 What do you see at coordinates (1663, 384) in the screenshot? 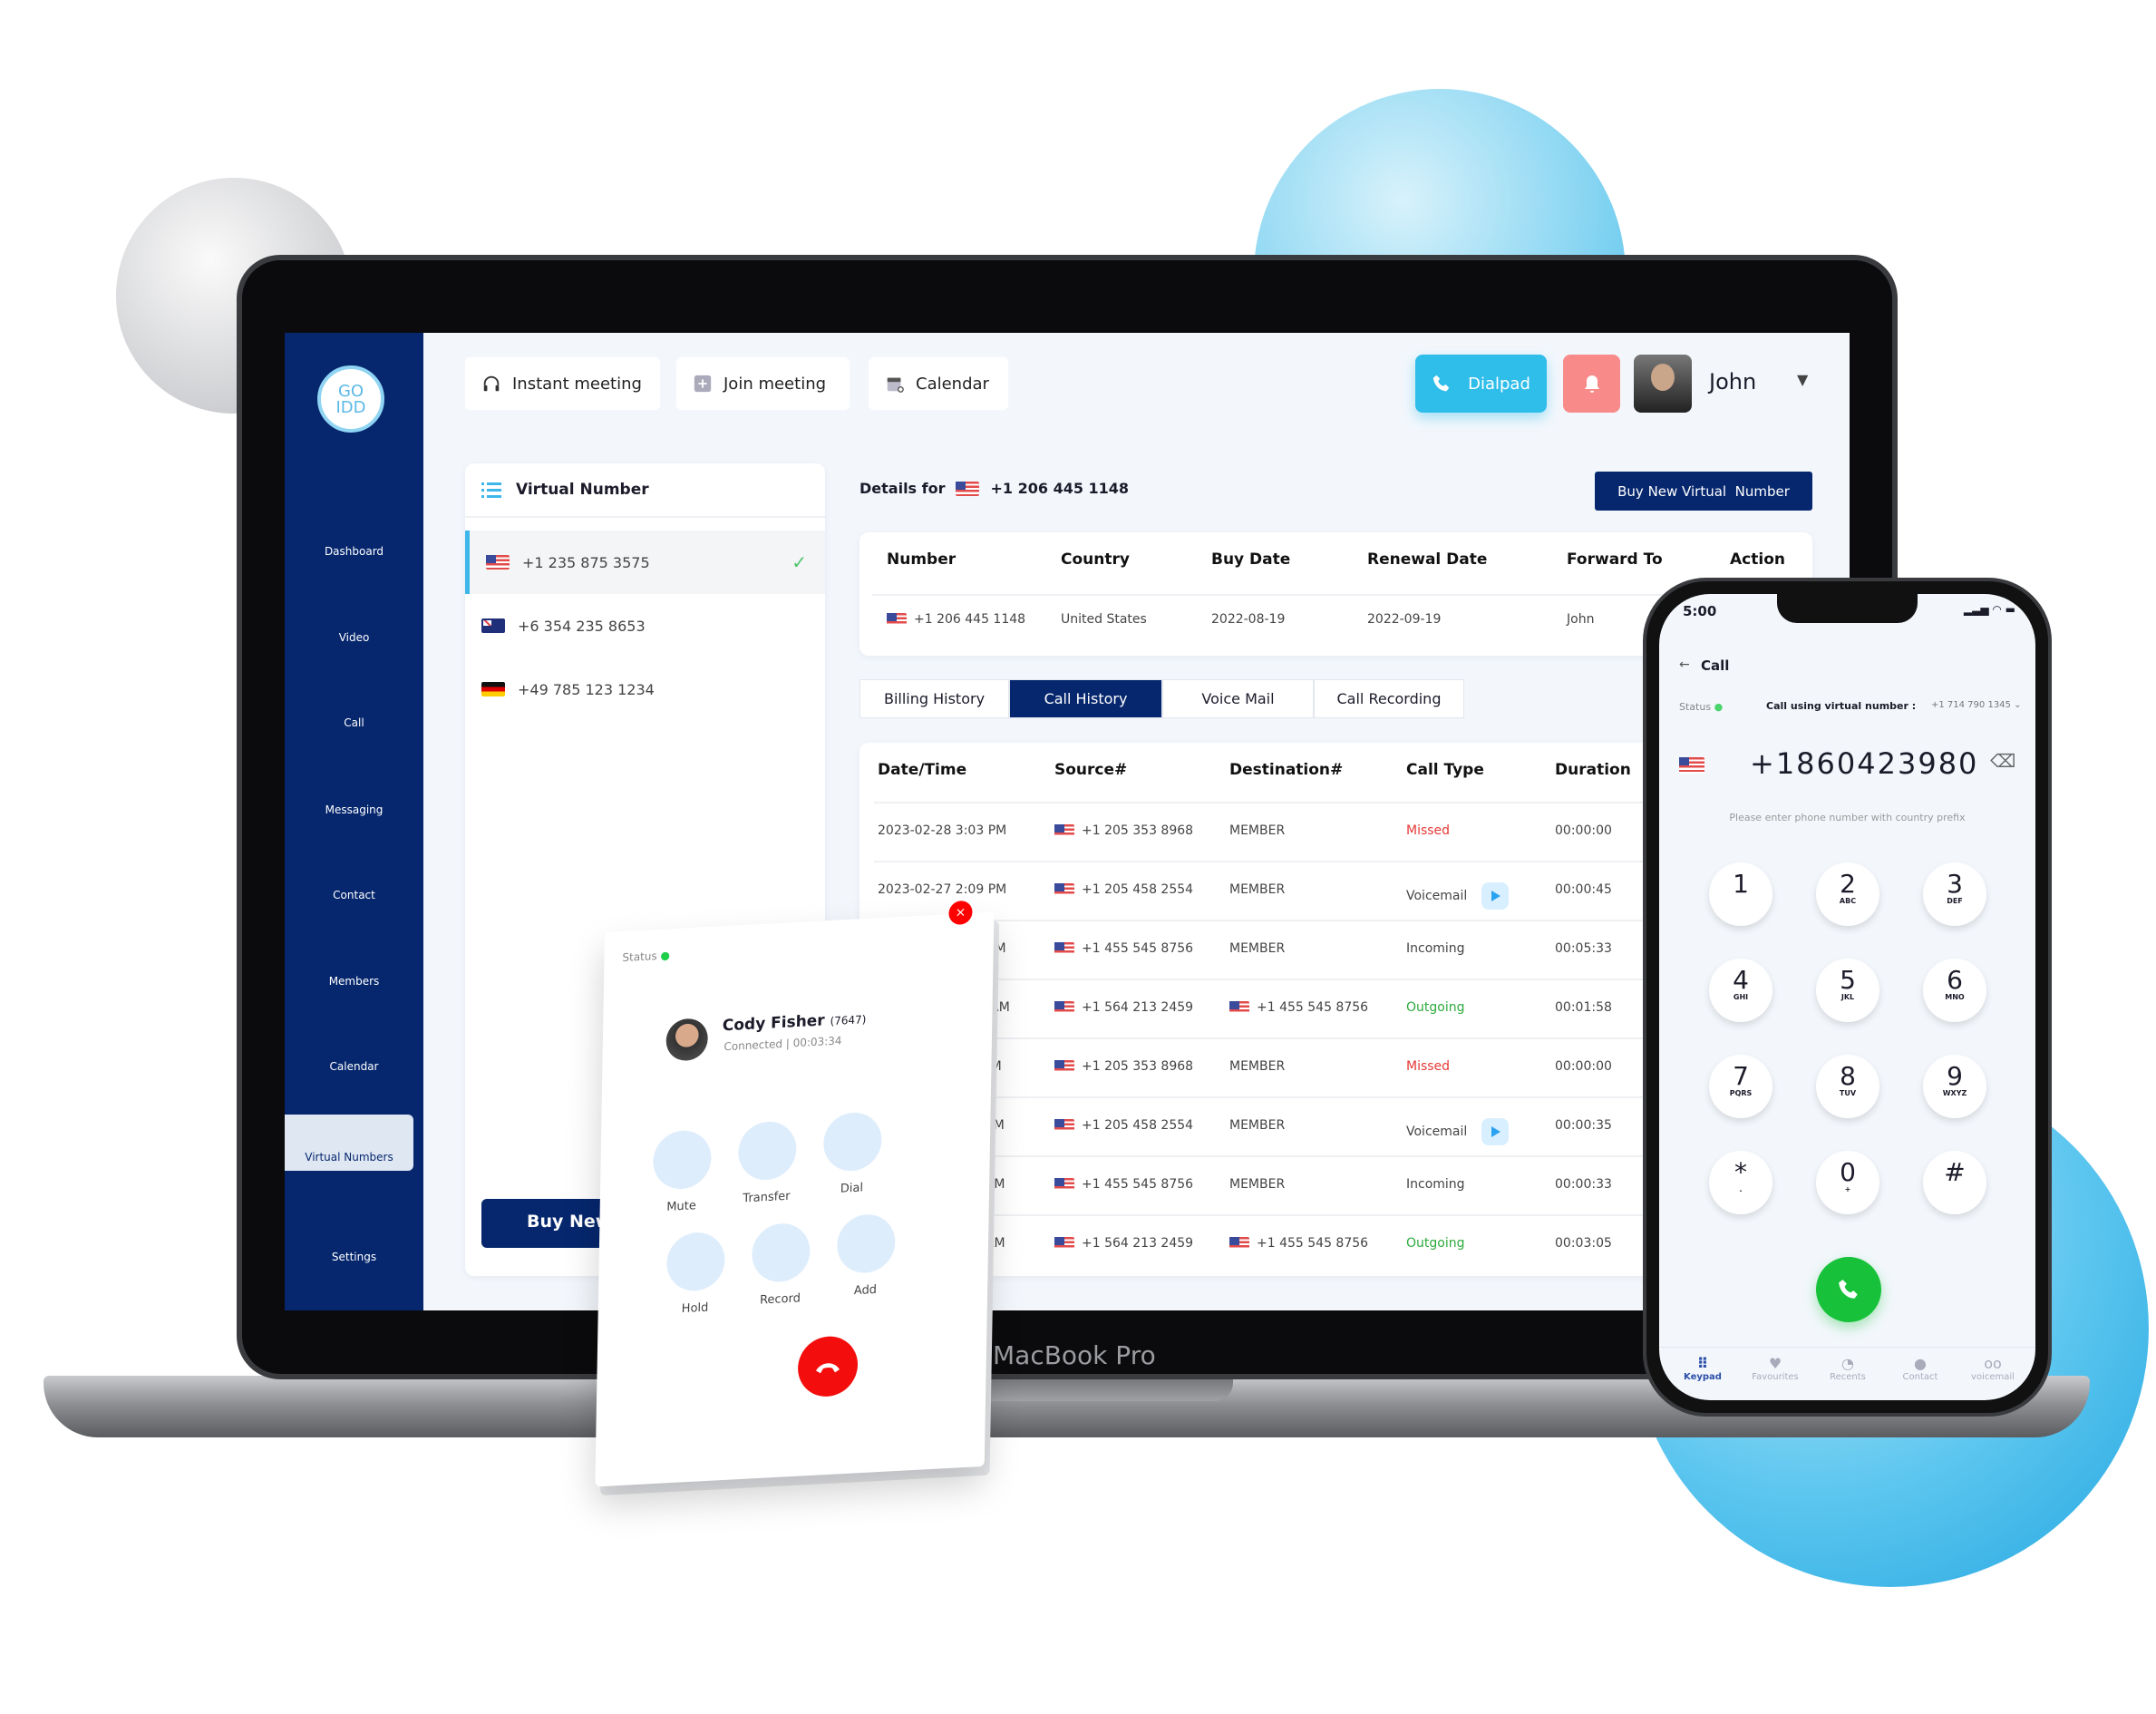
I see `avatar` at bounding box center [1663, 384].